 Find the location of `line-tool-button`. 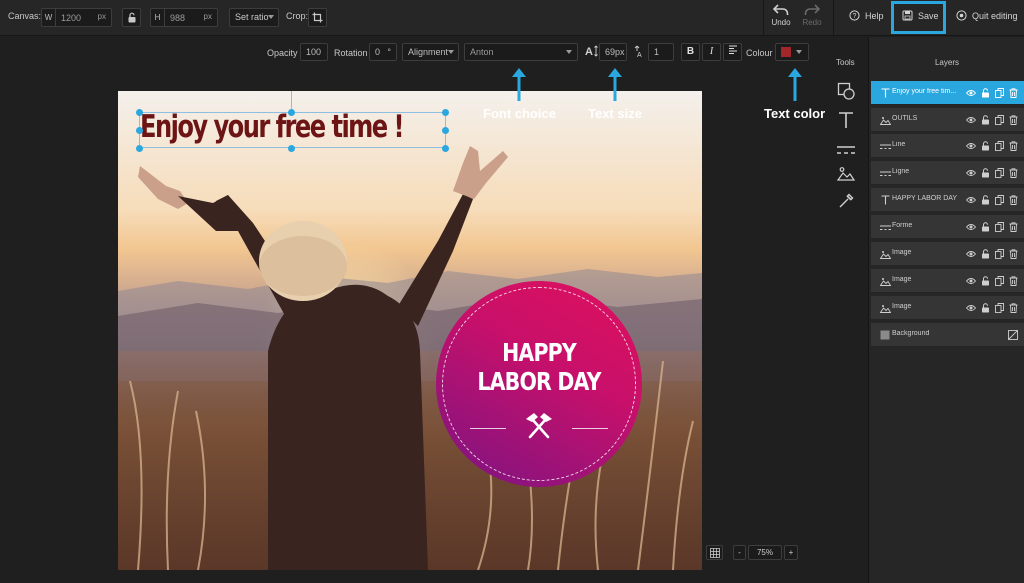

line-tool-button is located at coordinates (846, 150).